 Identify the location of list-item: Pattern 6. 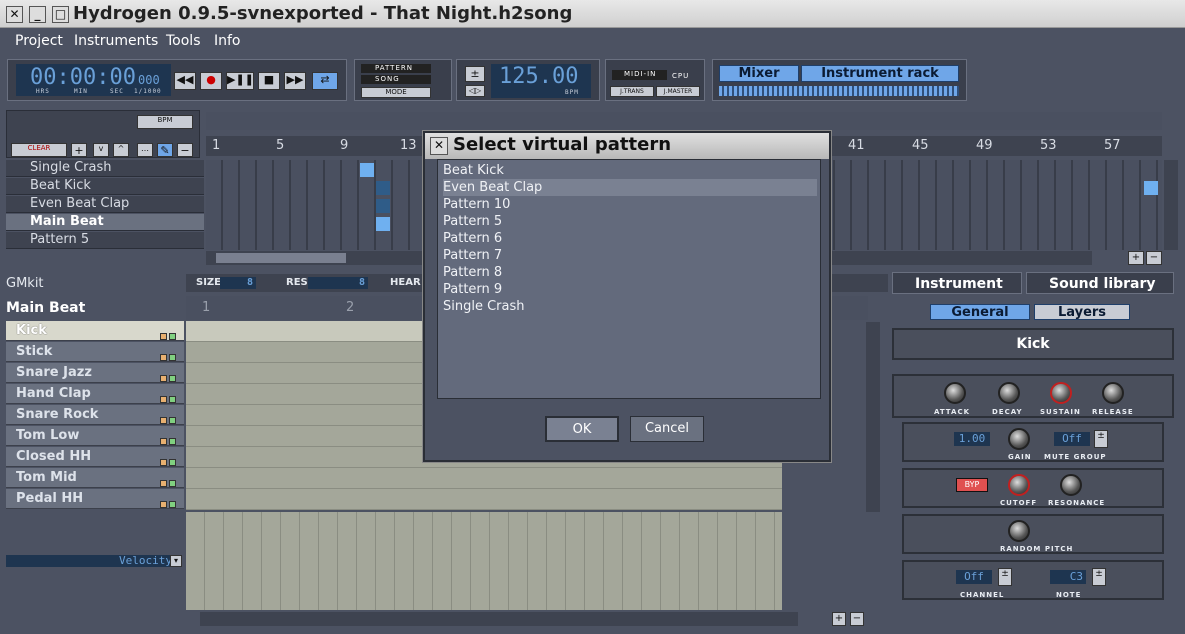
(472, 238).